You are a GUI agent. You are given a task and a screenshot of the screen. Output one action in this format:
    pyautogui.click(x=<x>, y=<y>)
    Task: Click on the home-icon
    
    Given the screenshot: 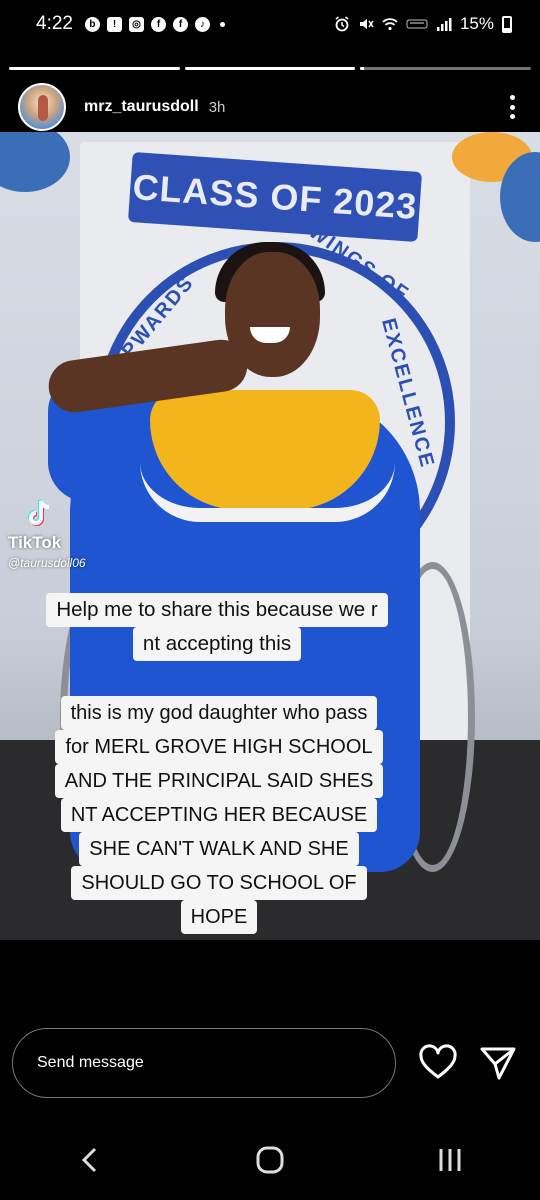 What is the action you would take?
    pyautogui.click(x=270, y=1160)
    